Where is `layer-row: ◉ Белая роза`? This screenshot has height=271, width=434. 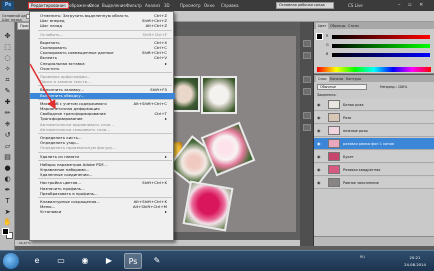
layer-row: ◉ Белая роза is located at coordinates (374, 105).